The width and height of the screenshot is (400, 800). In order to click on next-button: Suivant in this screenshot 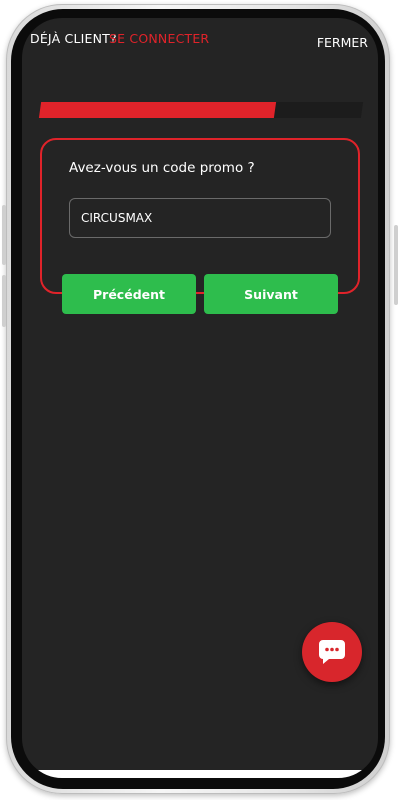, I will do `click(271, 294)`.